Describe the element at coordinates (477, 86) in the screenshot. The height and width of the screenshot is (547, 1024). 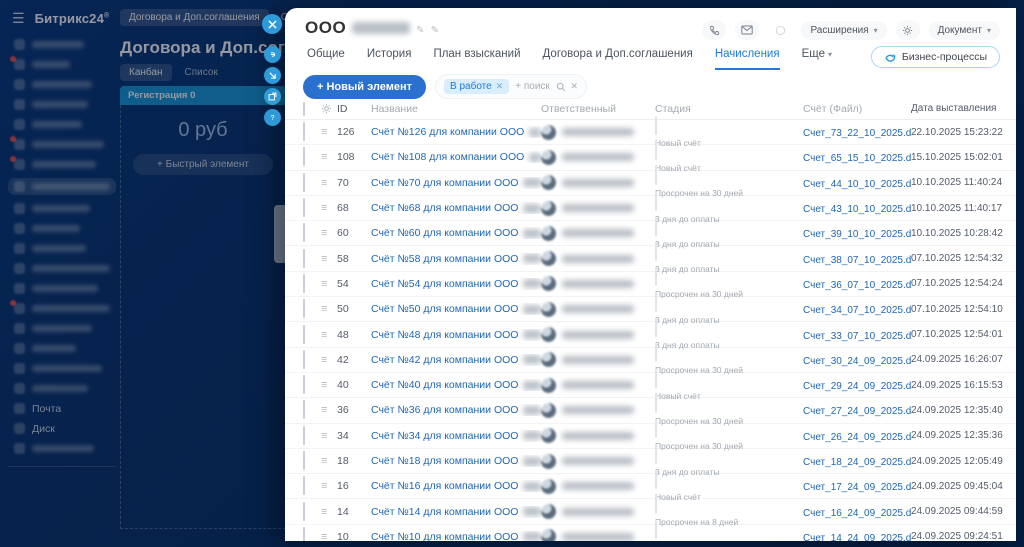
I see `filter-chip-in-progress: В работе ✕` at that location.